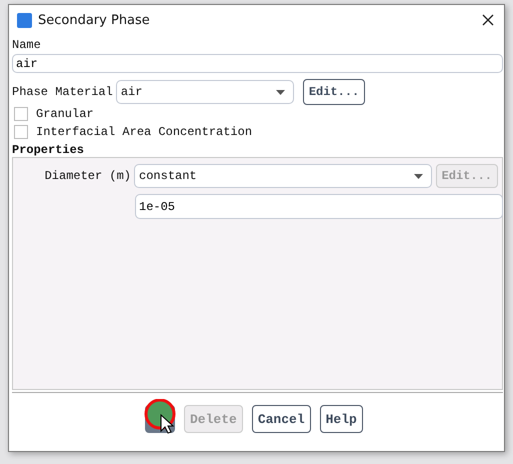  I want to click on checkbox-label: Granular, so click(65, 114).